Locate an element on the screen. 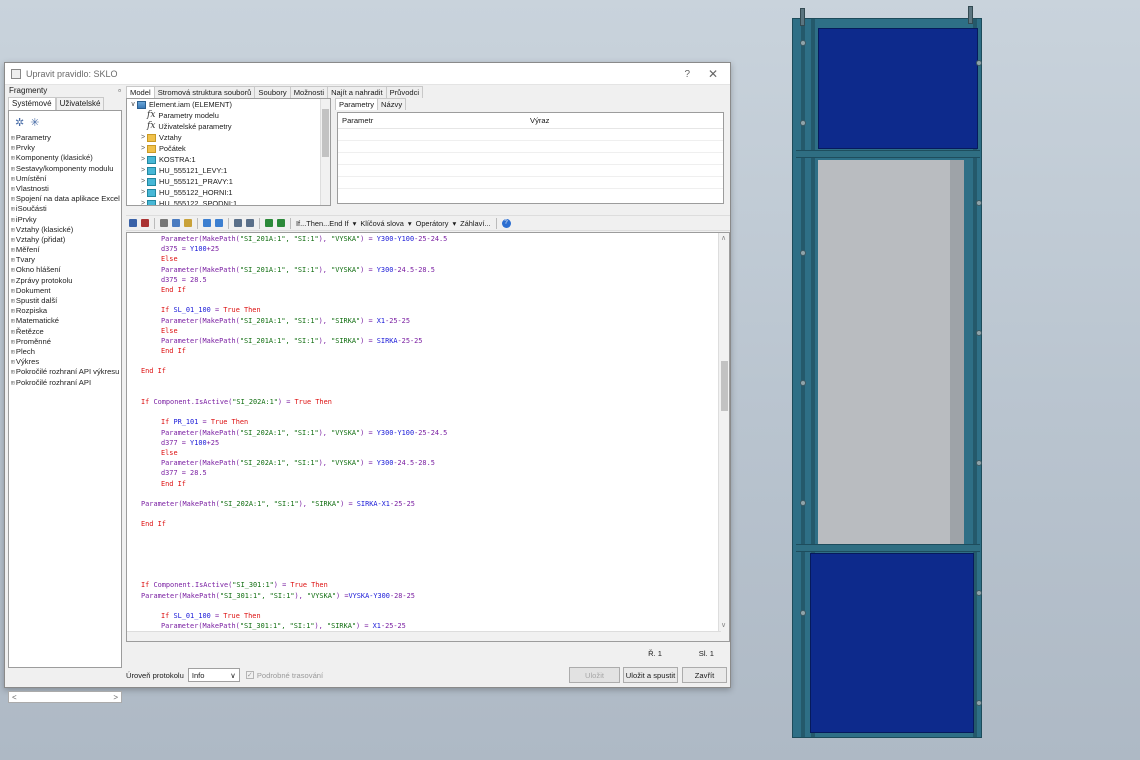  fragment-item: ⊞Proměnné is located at coordinates (65, 342).